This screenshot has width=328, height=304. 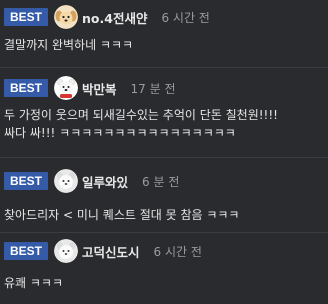 What do you see at coordinates (111, 251) in the screenshot?
I see `nickname: 고덕신도시` at bounding box center [111, 251].